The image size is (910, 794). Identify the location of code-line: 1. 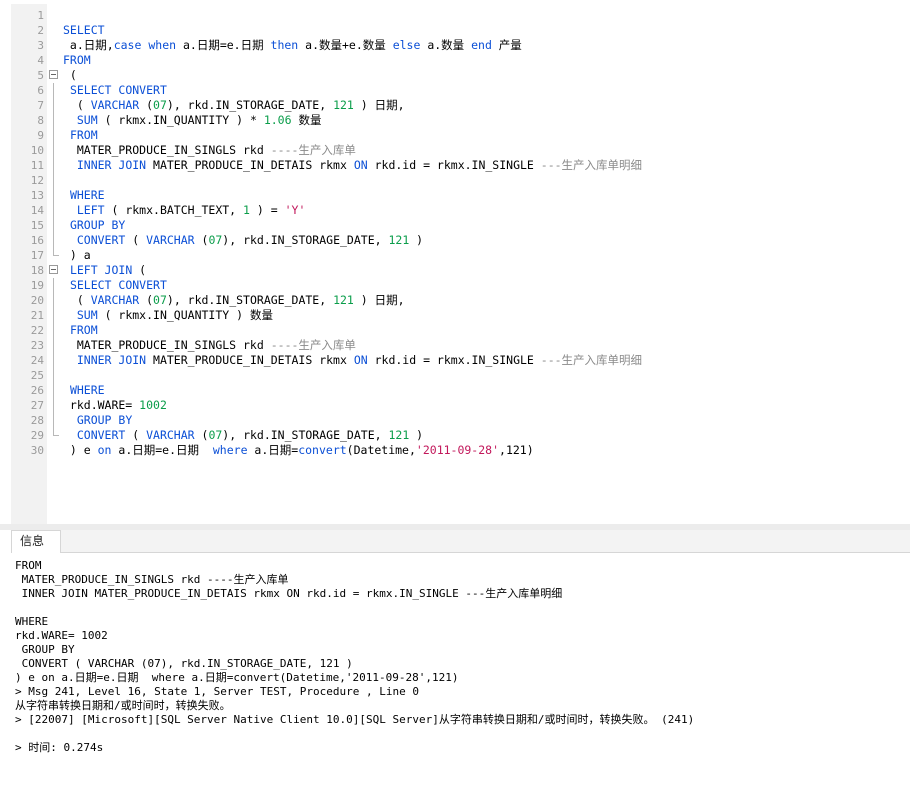
(460, 15).